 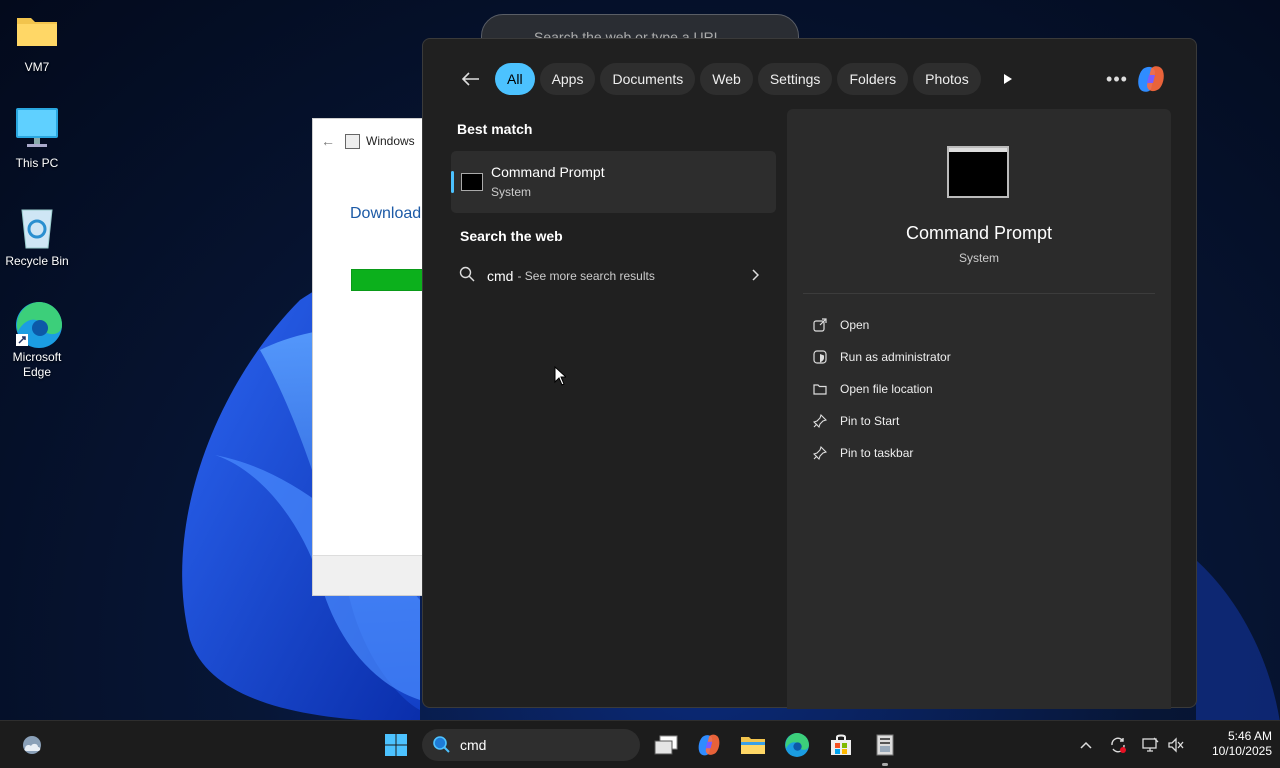 What do you see at coordinates (561, 378) in the screenshot?
I see `mouse-cursor-icon` at bounding box center [561, 378].